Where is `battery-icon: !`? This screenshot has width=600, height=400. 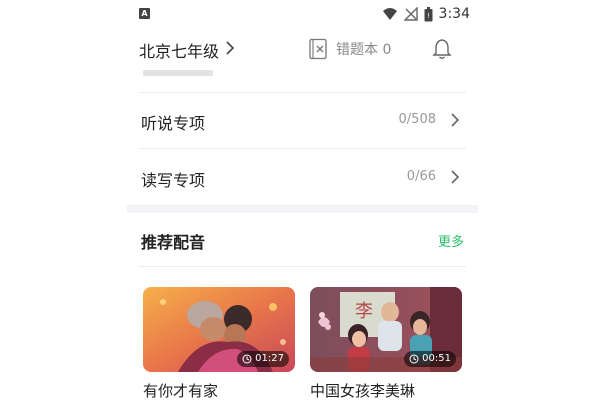
battery-icon: ! is located at coordinates (428, 13).